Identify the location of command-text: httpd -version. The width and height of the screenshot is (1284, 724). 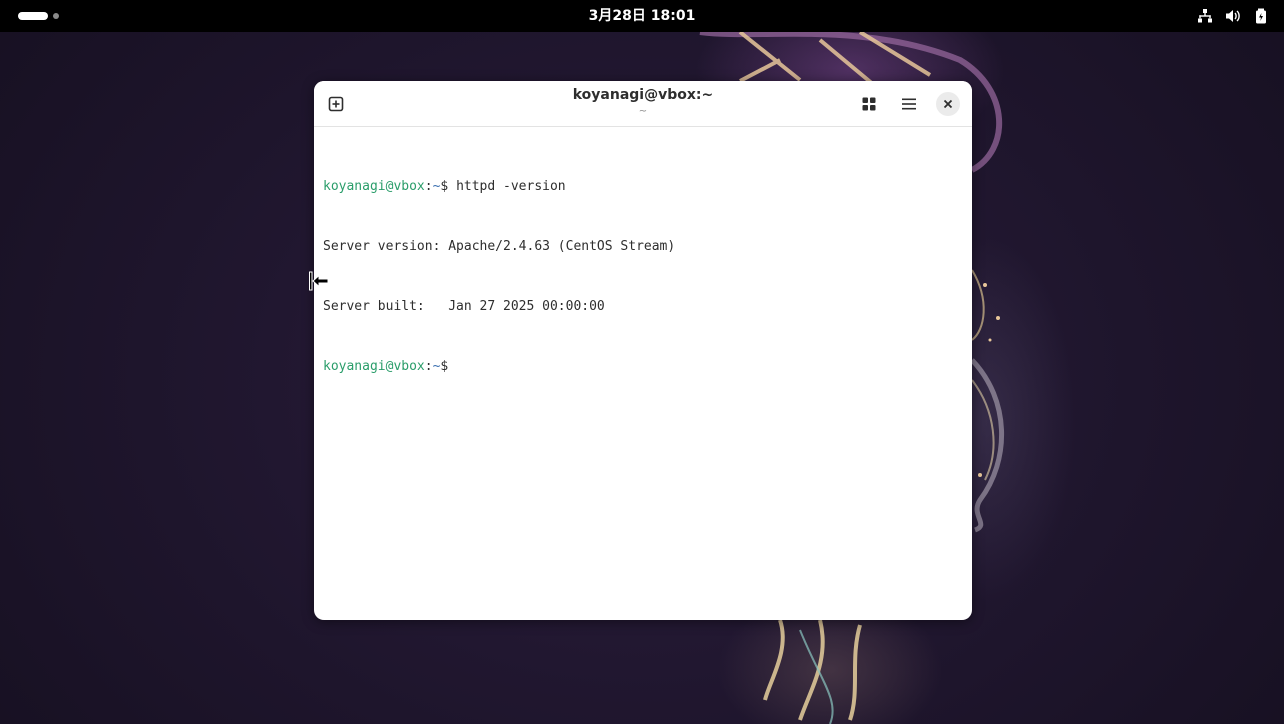
(511, 186).